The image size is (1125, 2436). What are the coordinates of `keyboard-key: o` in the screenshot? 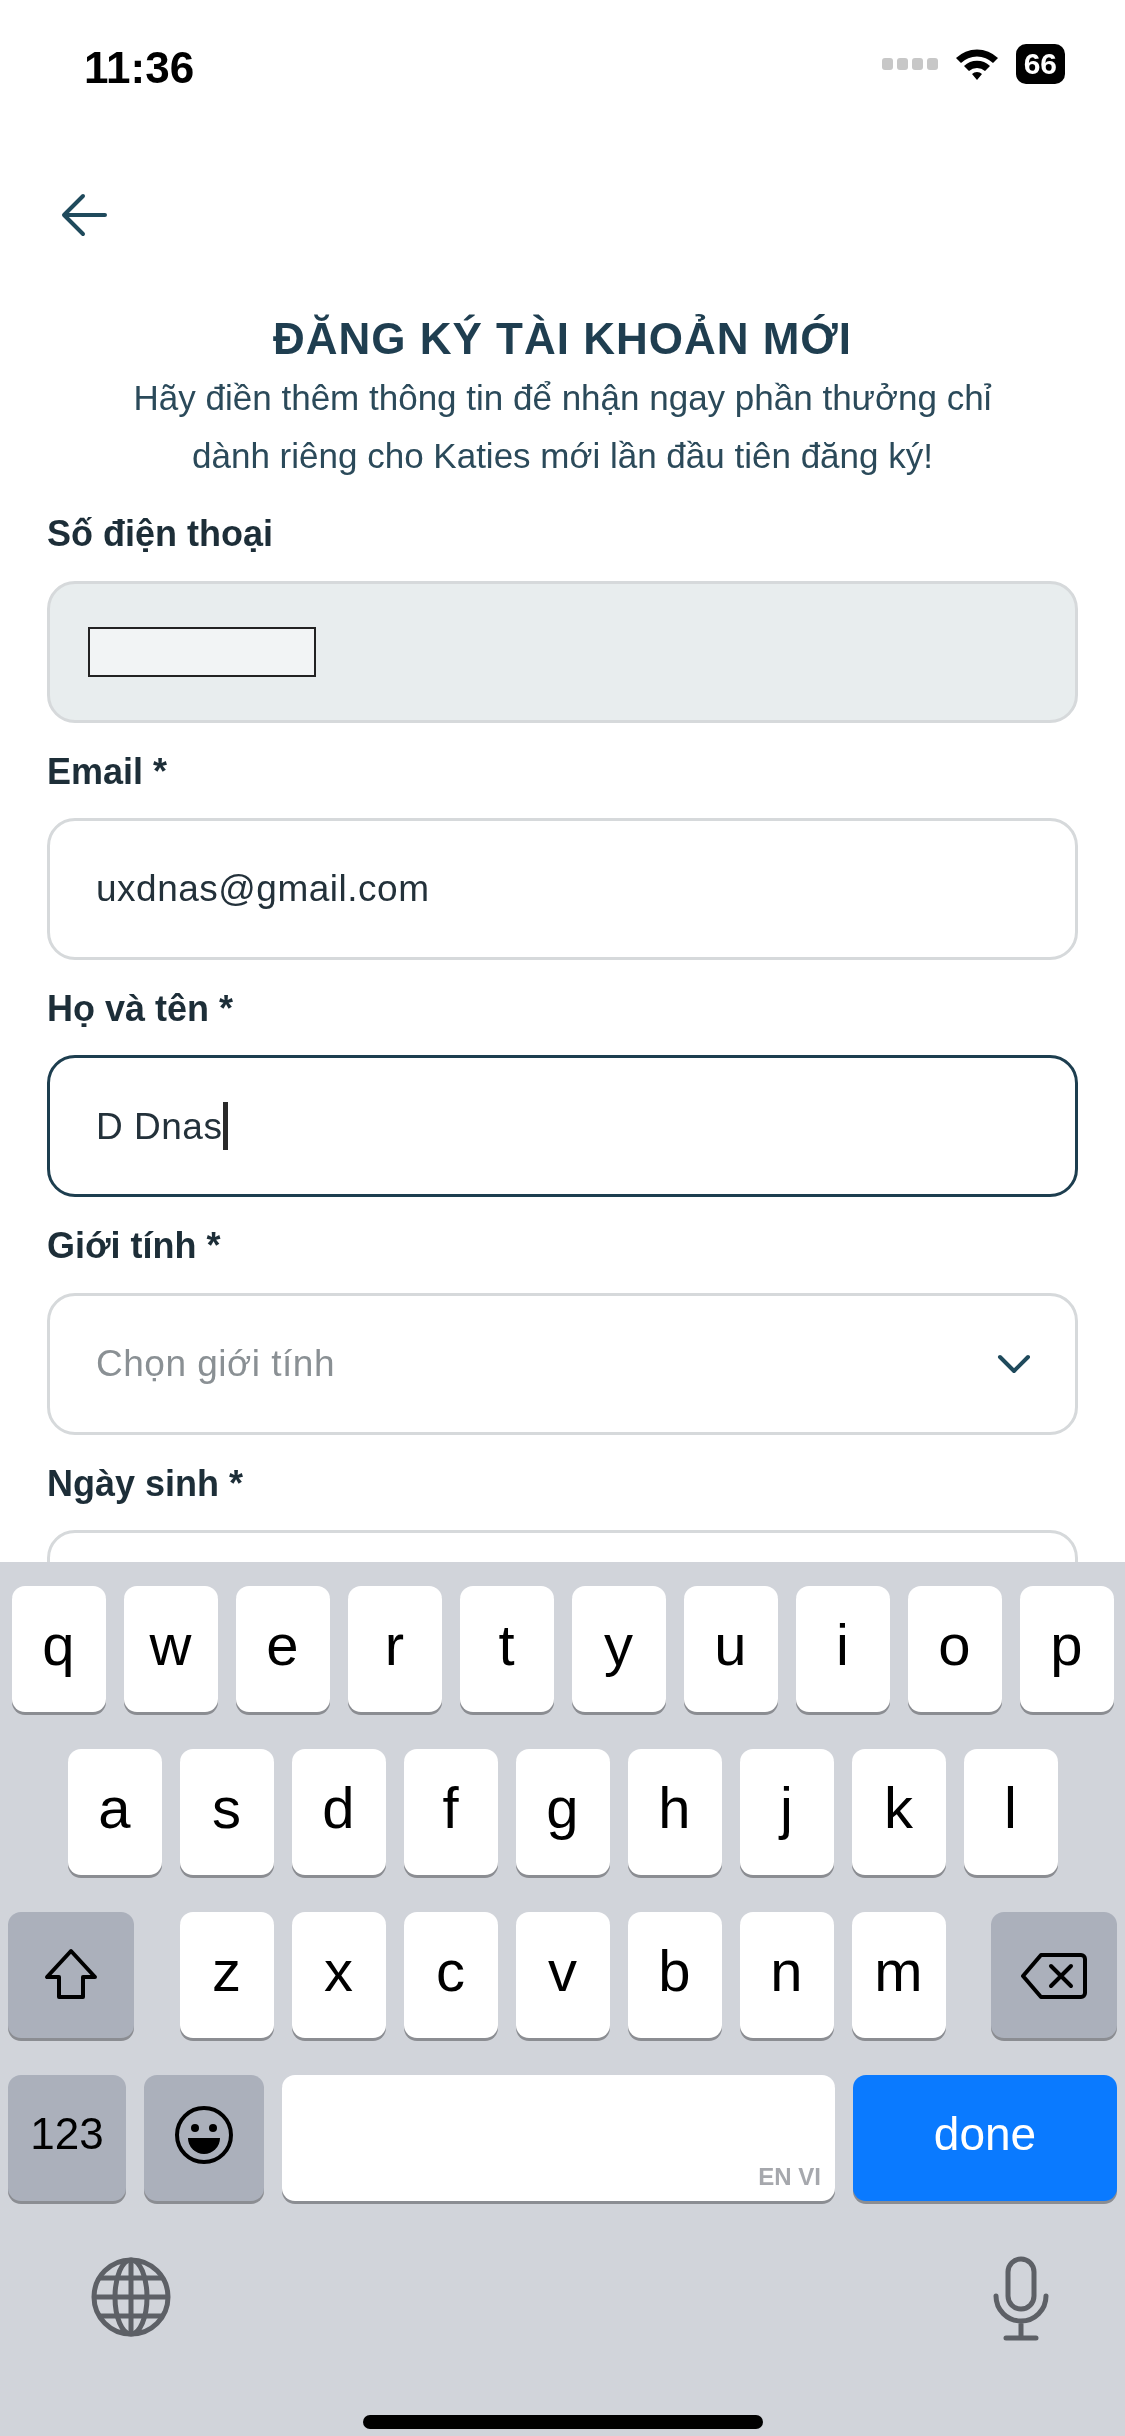 It's located at (954, 1649).